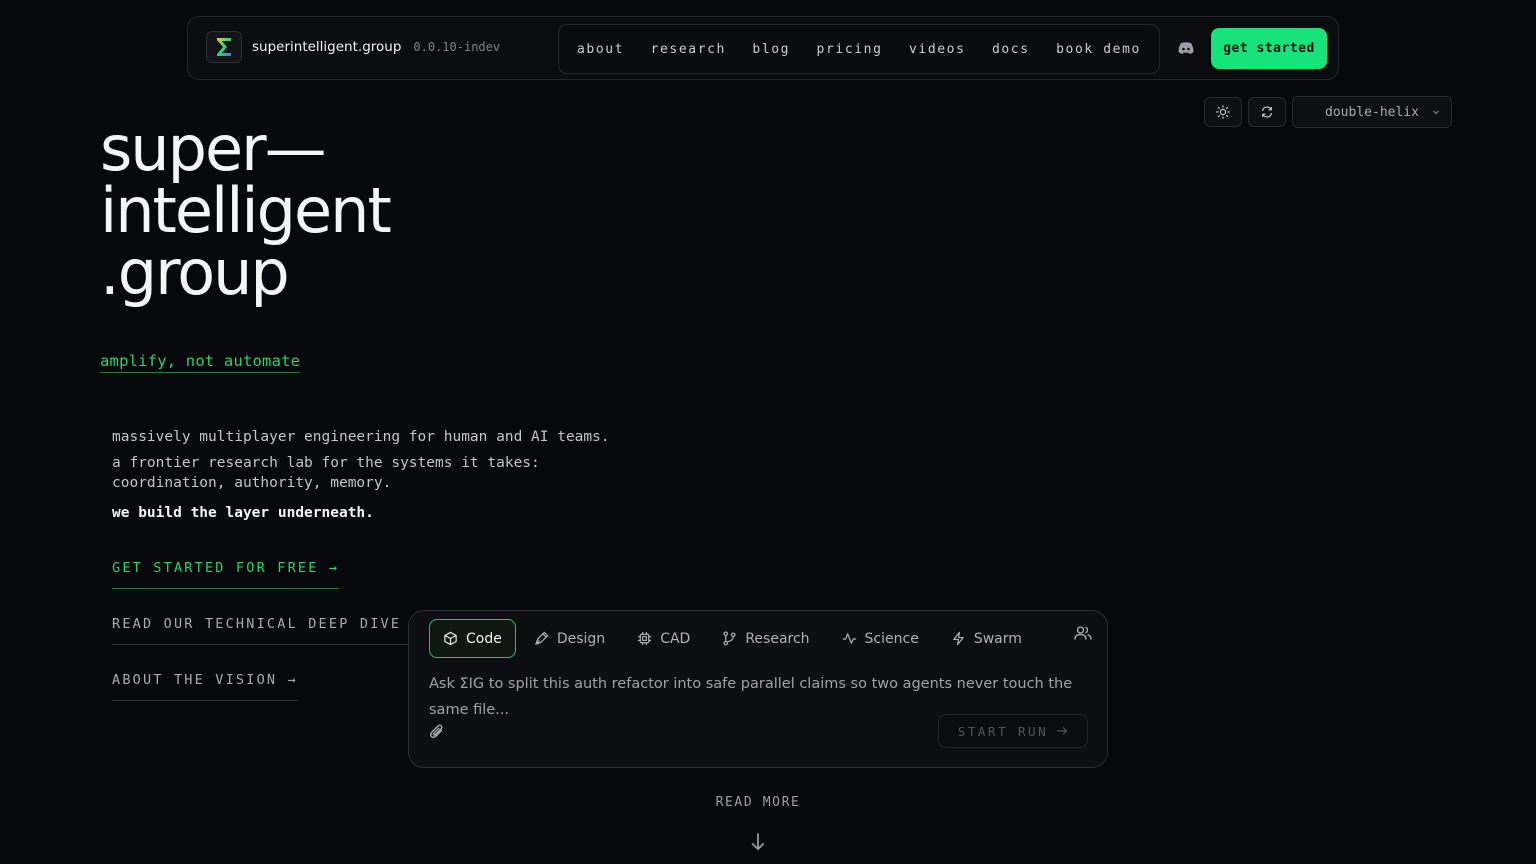 The height and width of the screenshot is (864, 1536). What do you see at coordinates (224, 47) in the screenshot?
I see `sigma-logo-icon` at bounding box center [224, 47].